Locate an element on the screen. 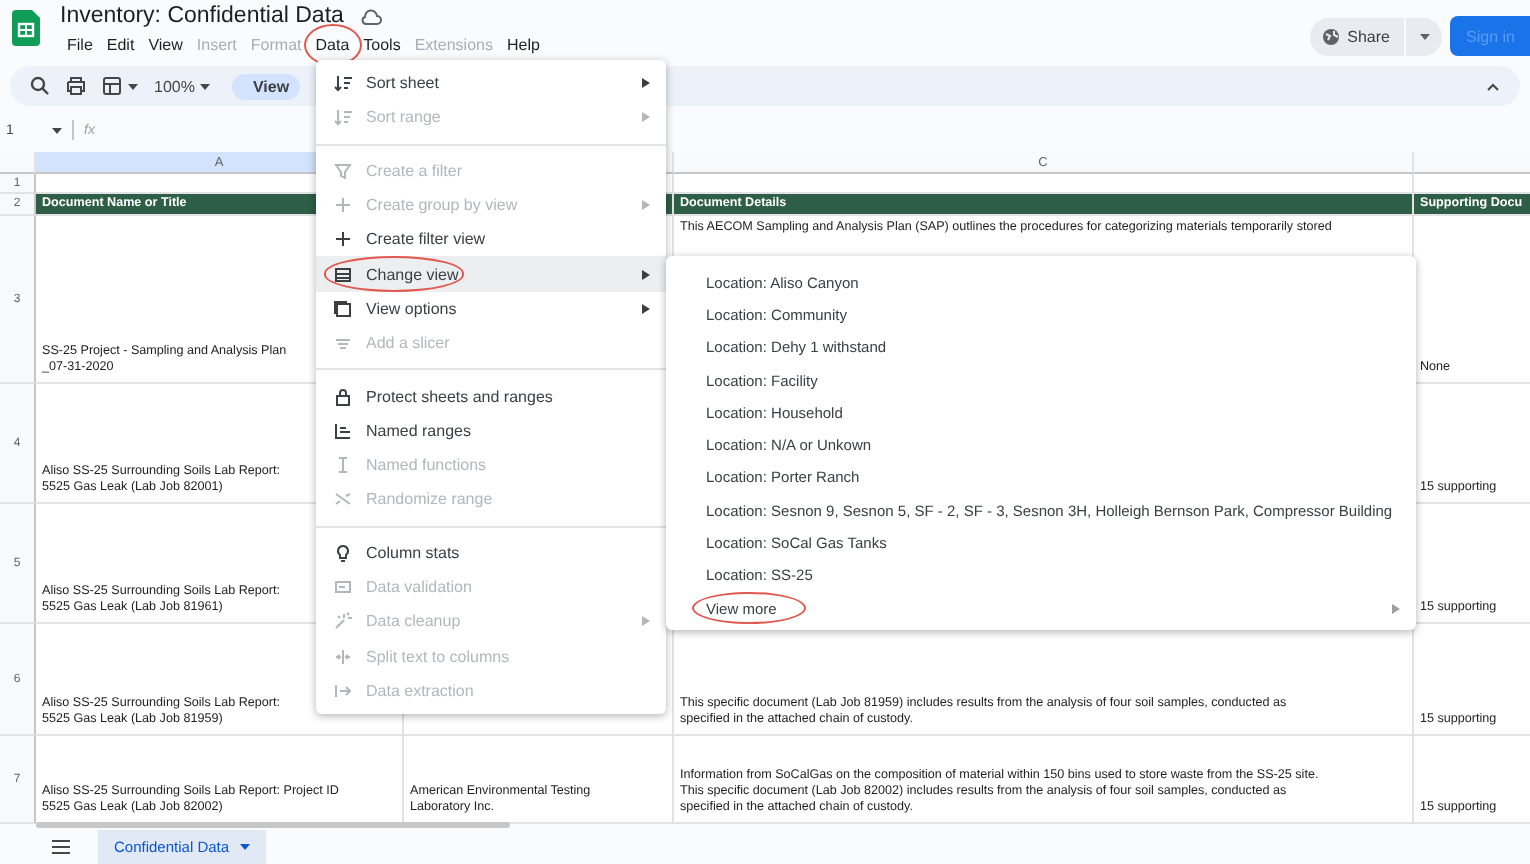 The width and height of the screenshot is (1530, 864). collapse-icon is located at coordinates (1493, 86).